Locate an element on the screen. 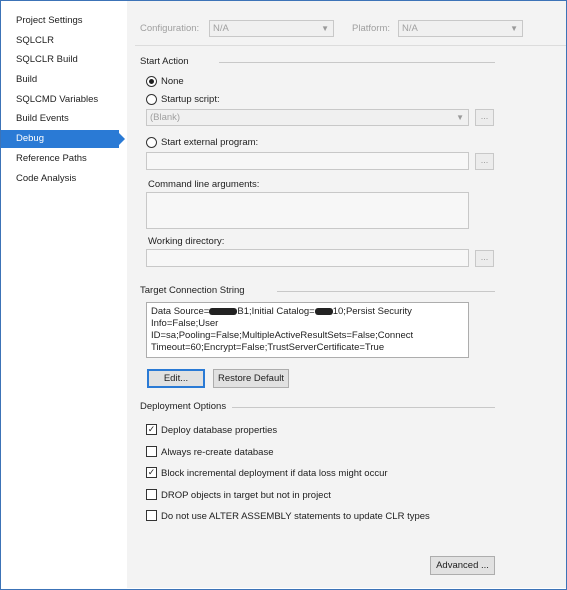  restore-default-button: Restore Default is located at coordinates (251, 378).